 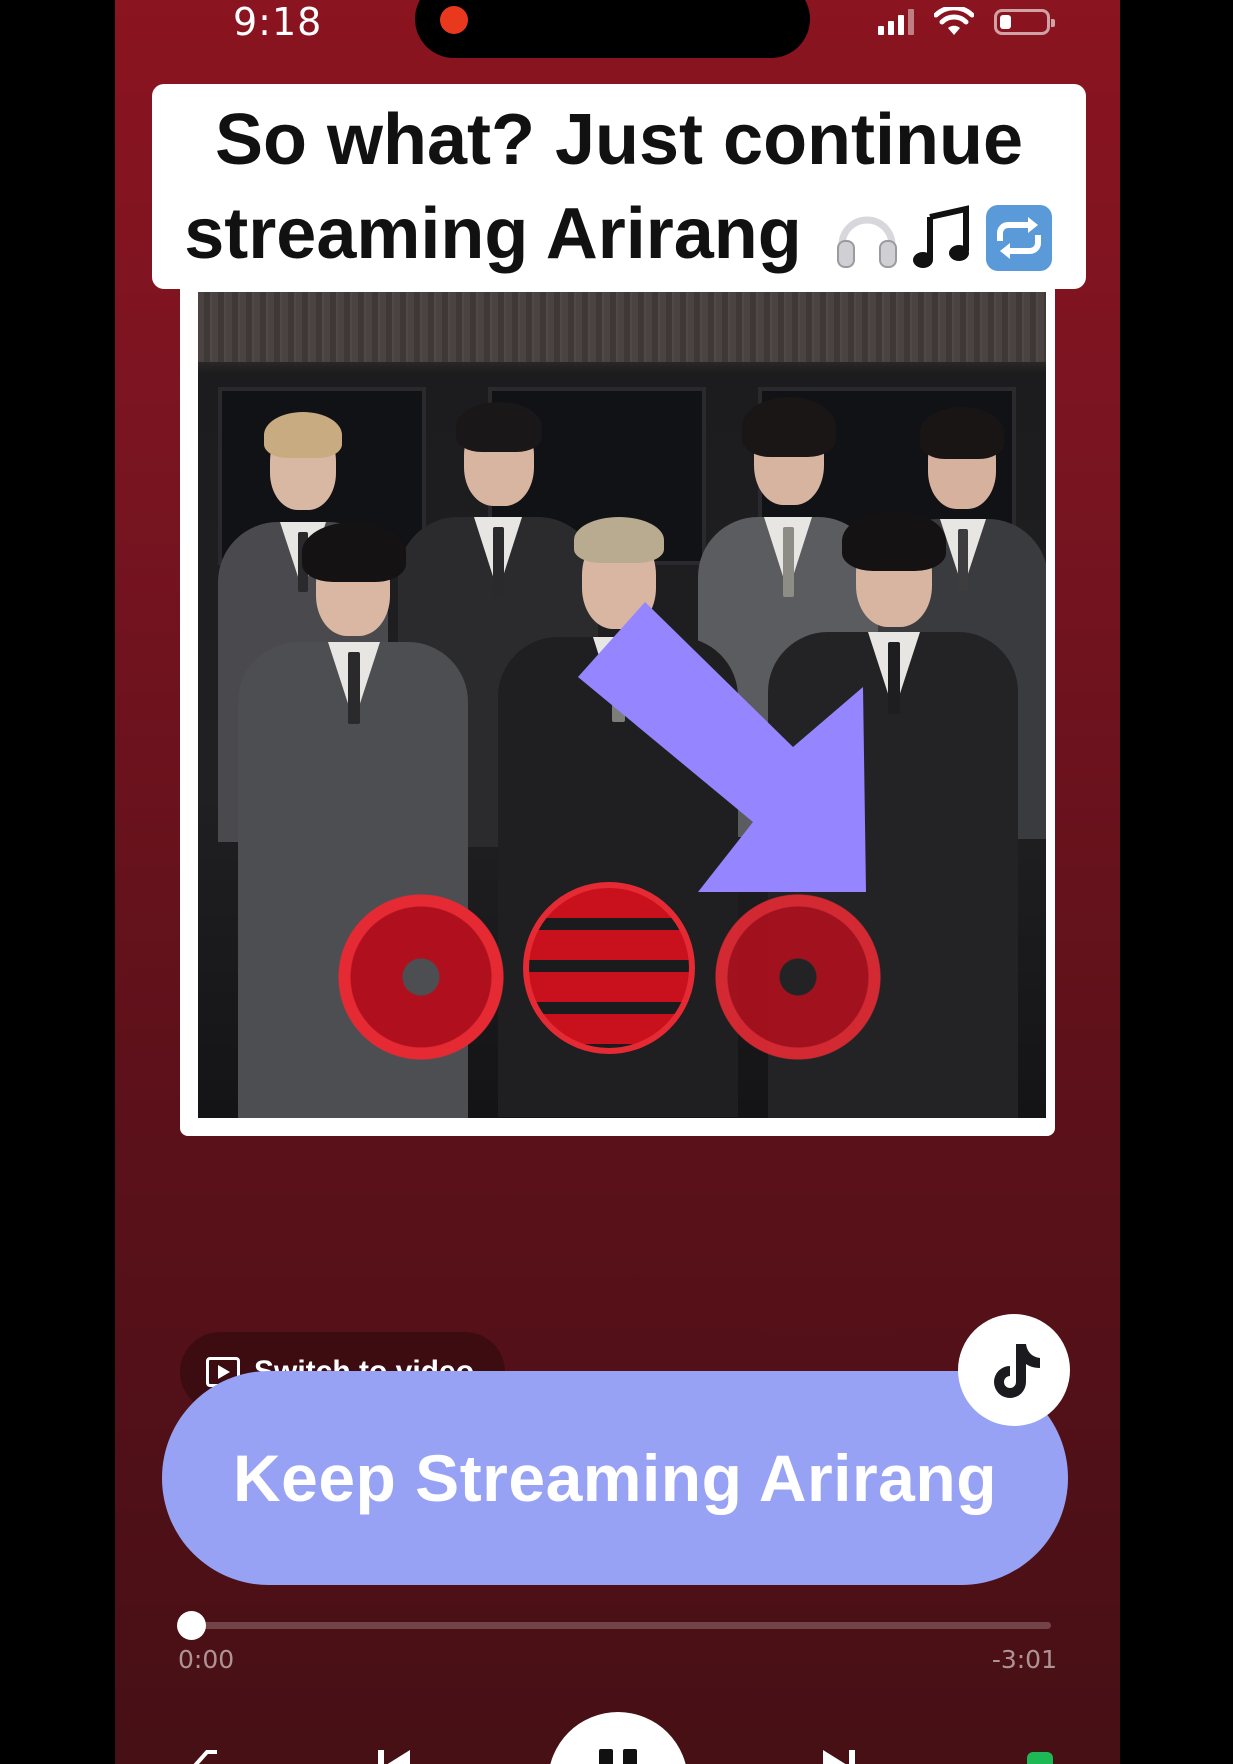 What do you see at coordinates (620, 1625) in the screenshot?
I see `progress-track` at bounding box center [620, 1625].